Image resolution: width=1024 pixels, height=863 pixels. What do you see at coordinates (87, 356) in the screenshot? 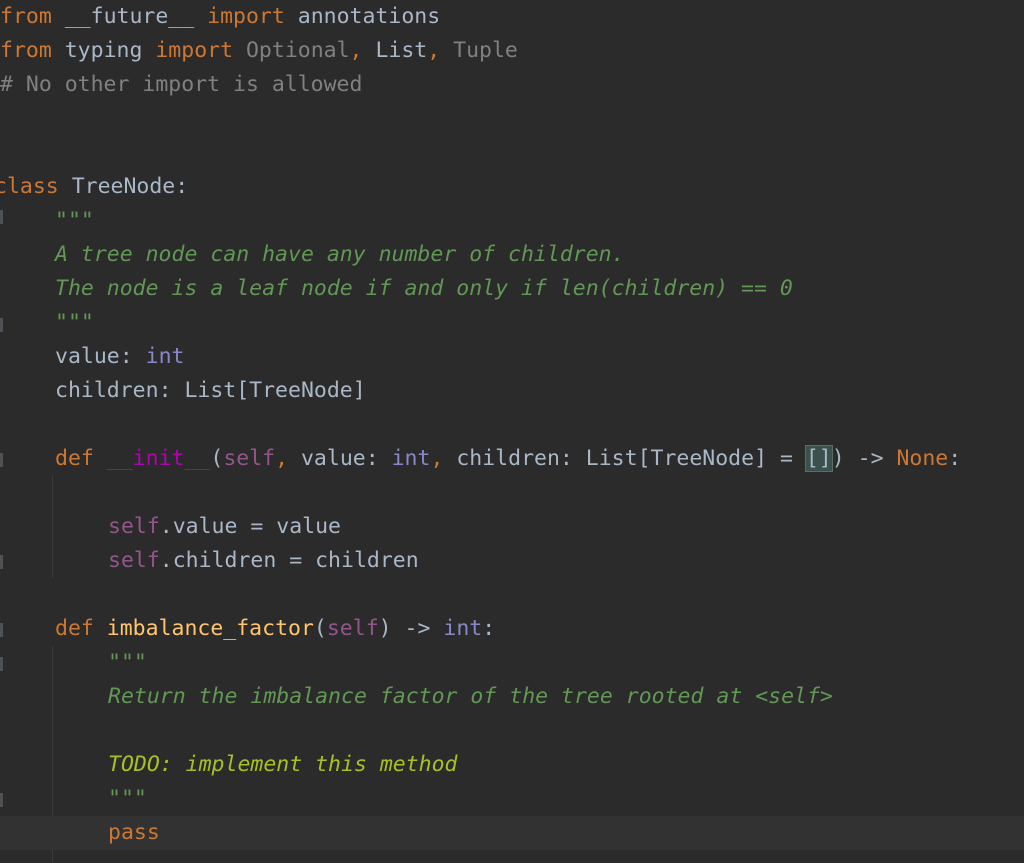
I see `attribute-name: value` at bounding box center [87, 356].